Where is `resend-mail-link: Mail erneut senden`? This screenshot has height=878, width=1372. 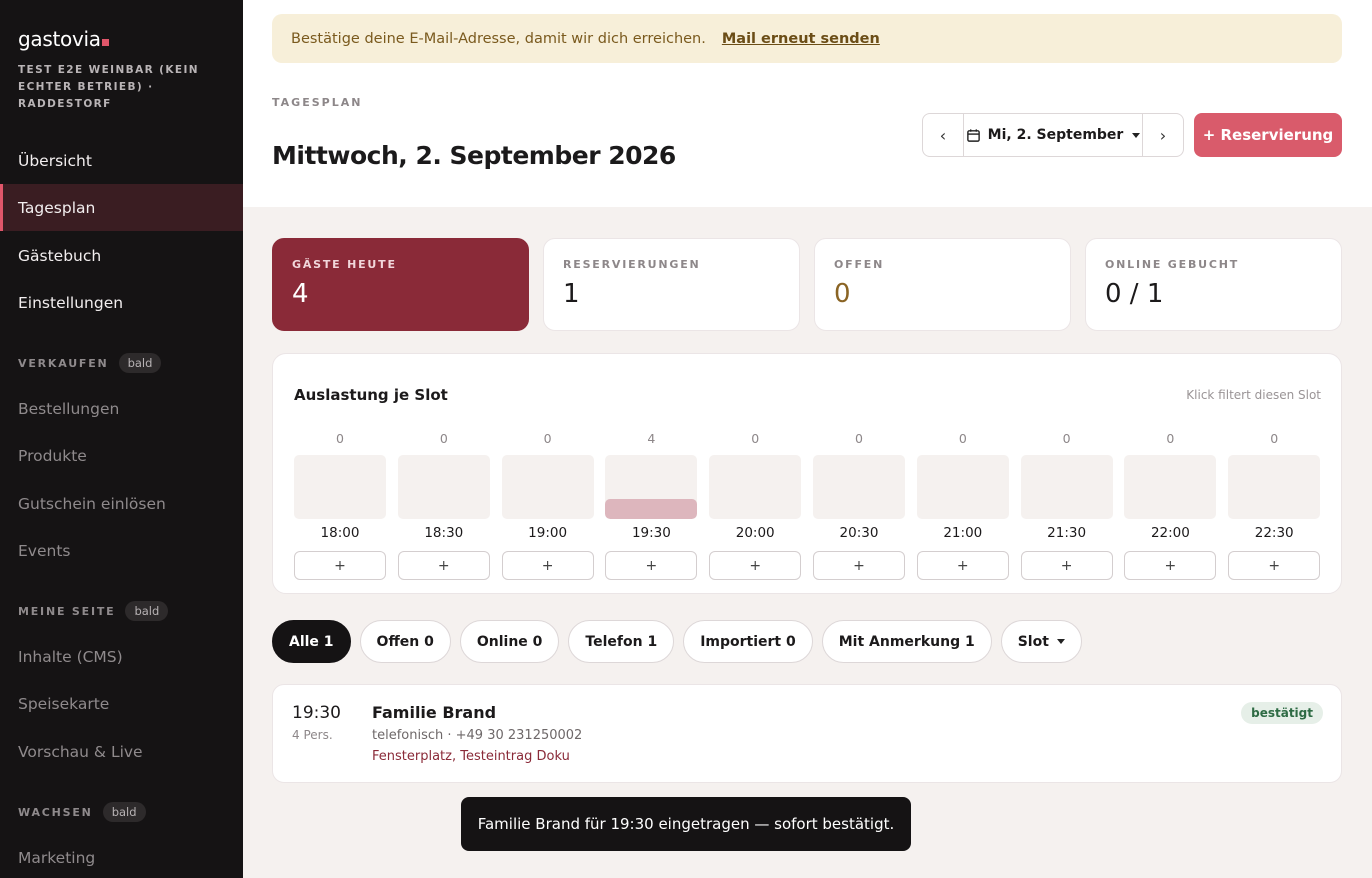 resend-mail-link: Mail erneut senden is located at coordinates (801, 39).